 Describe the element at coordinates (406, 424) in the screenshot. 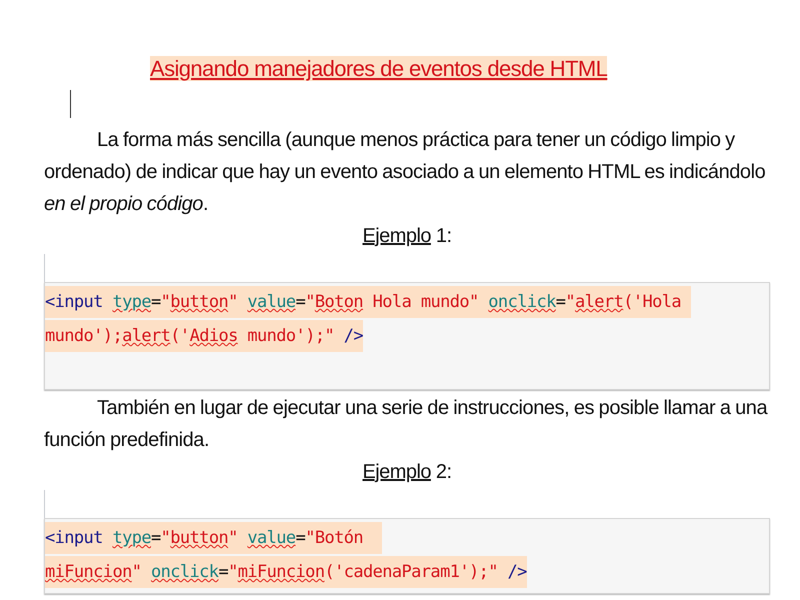

I see `paragraph: También en lugar de ejecutar una serie de instrucciones, es posible llamar a una función predefinida.` at that location.